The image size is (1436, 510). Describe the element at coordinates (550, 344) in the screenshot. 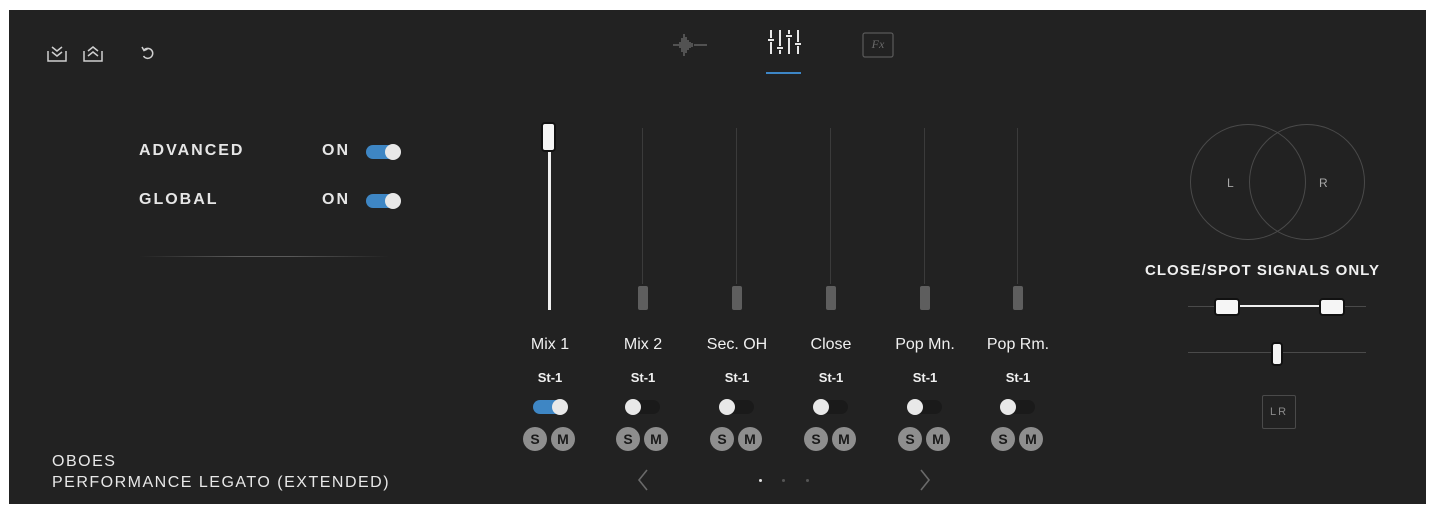

I see `channel-name: Mix 1` at that location.